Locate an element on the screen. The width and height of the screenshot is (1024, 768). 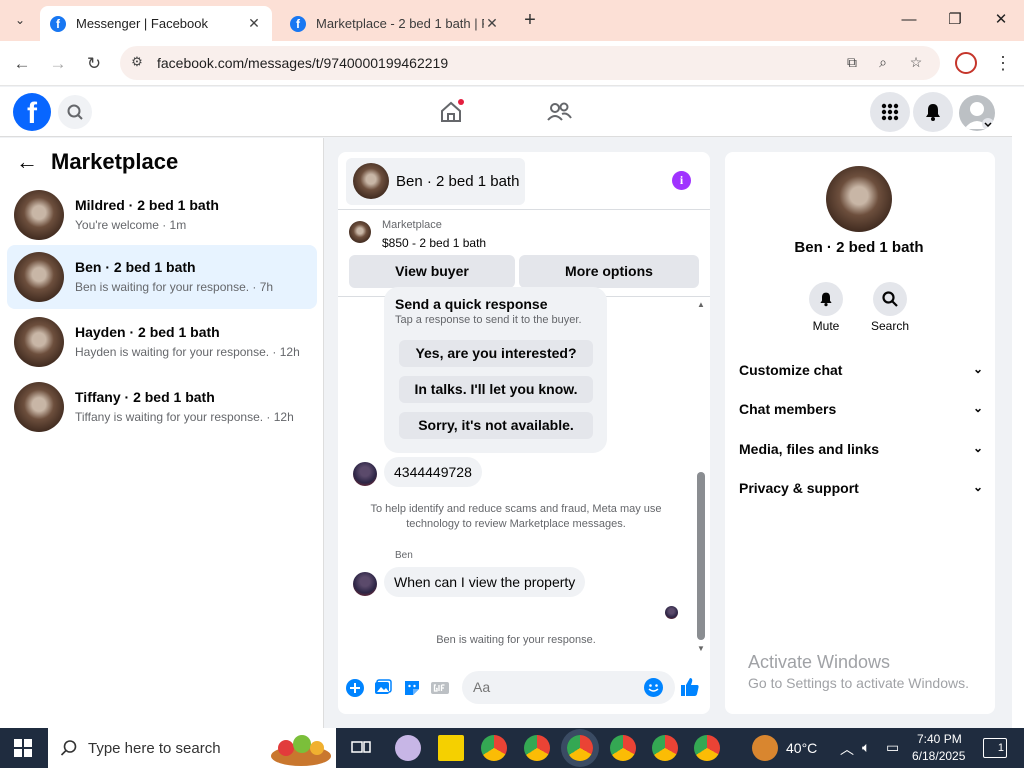
chrome-icon-active is located at coordinates (580, 748).